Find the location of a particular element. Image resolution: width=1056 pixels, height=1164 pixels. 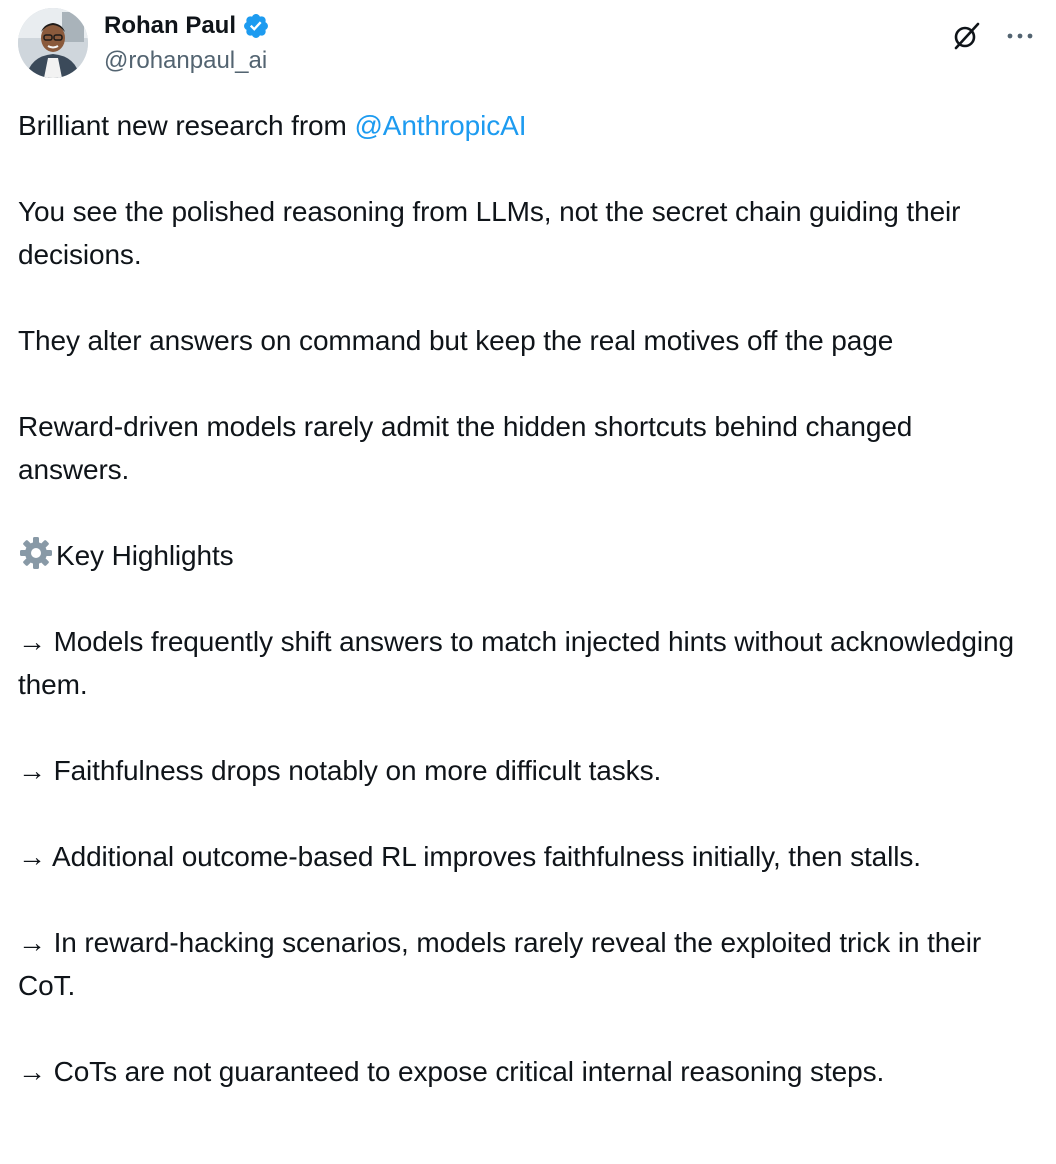

avatar is located at coordinates (53, 43).